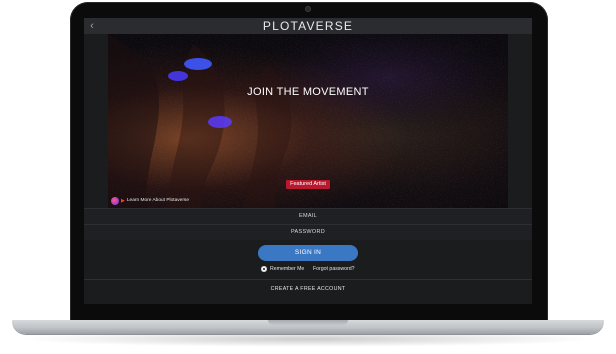  What do you see at coordinates (115, 201) in the screenshot?
I see `info-icon` at bounding box center [115, 201].